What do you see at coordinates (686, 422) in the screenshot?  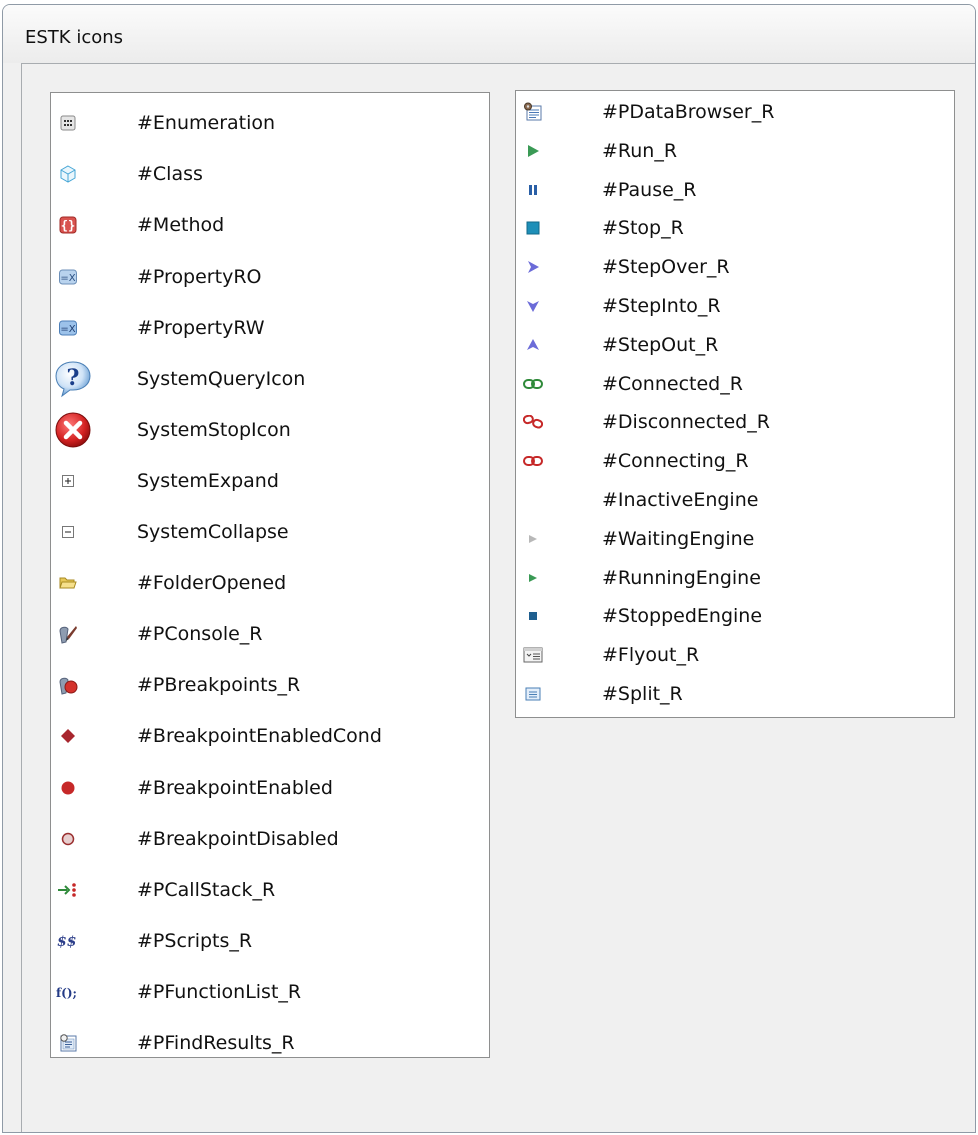 I see `item-label: #Disconnected_R` at bounding box center [686, 422].